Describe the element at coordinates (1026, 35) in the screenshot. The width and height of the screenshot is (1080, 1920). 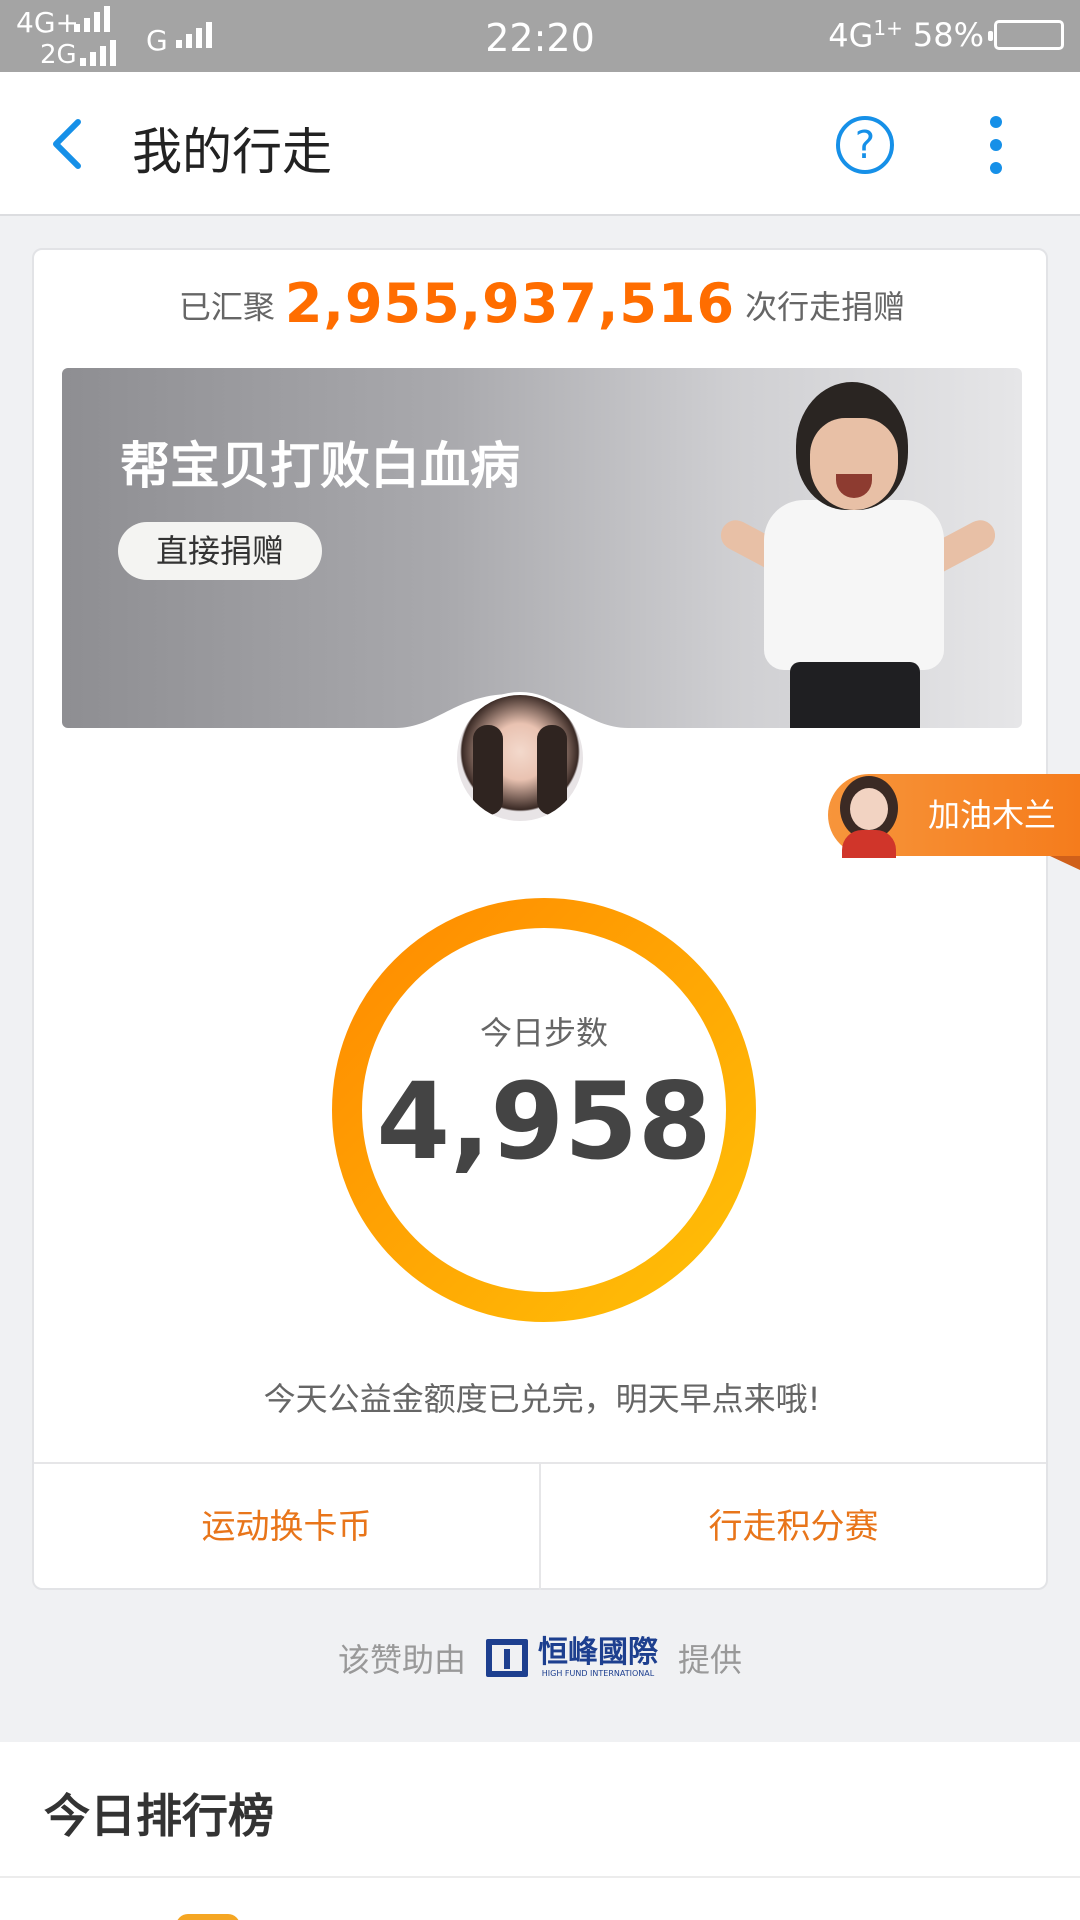
I see `battery-icon` at that location.